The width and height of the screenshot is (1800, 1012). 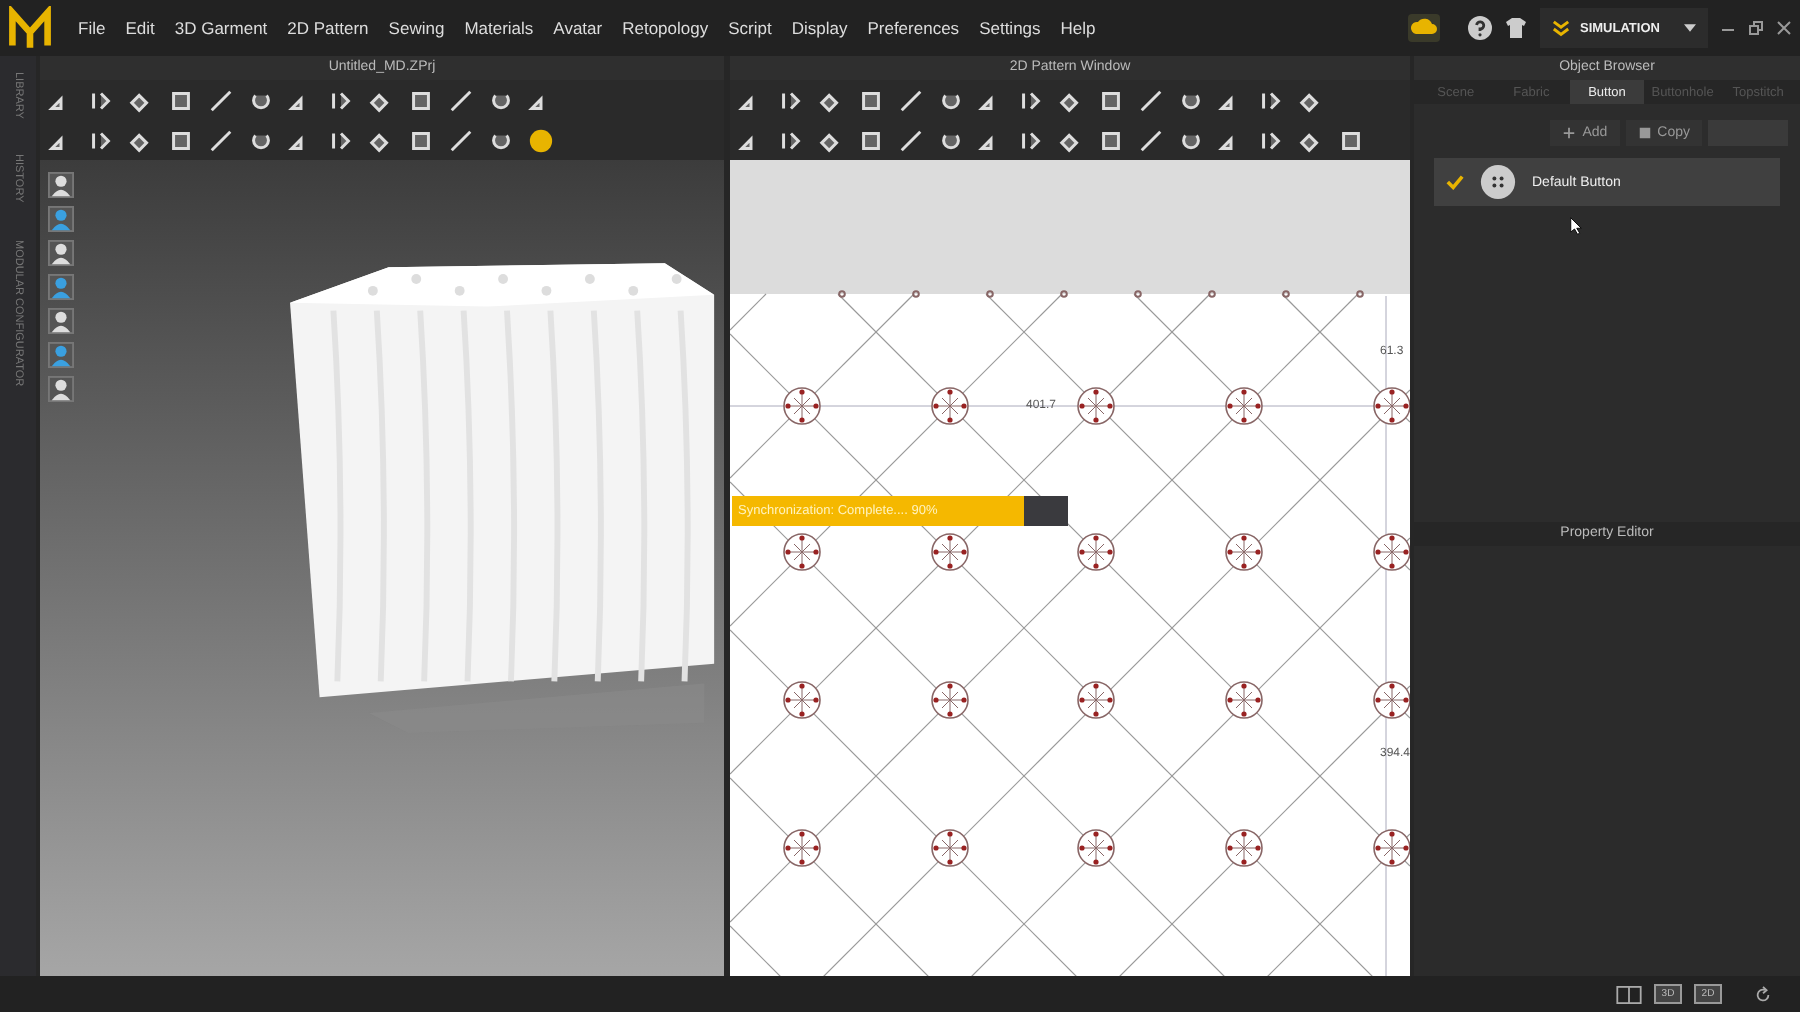 What do you see at coordinates (1561, 28) in the screenshot?
I see `chevron-icon` at bounding box center [1561, 28].